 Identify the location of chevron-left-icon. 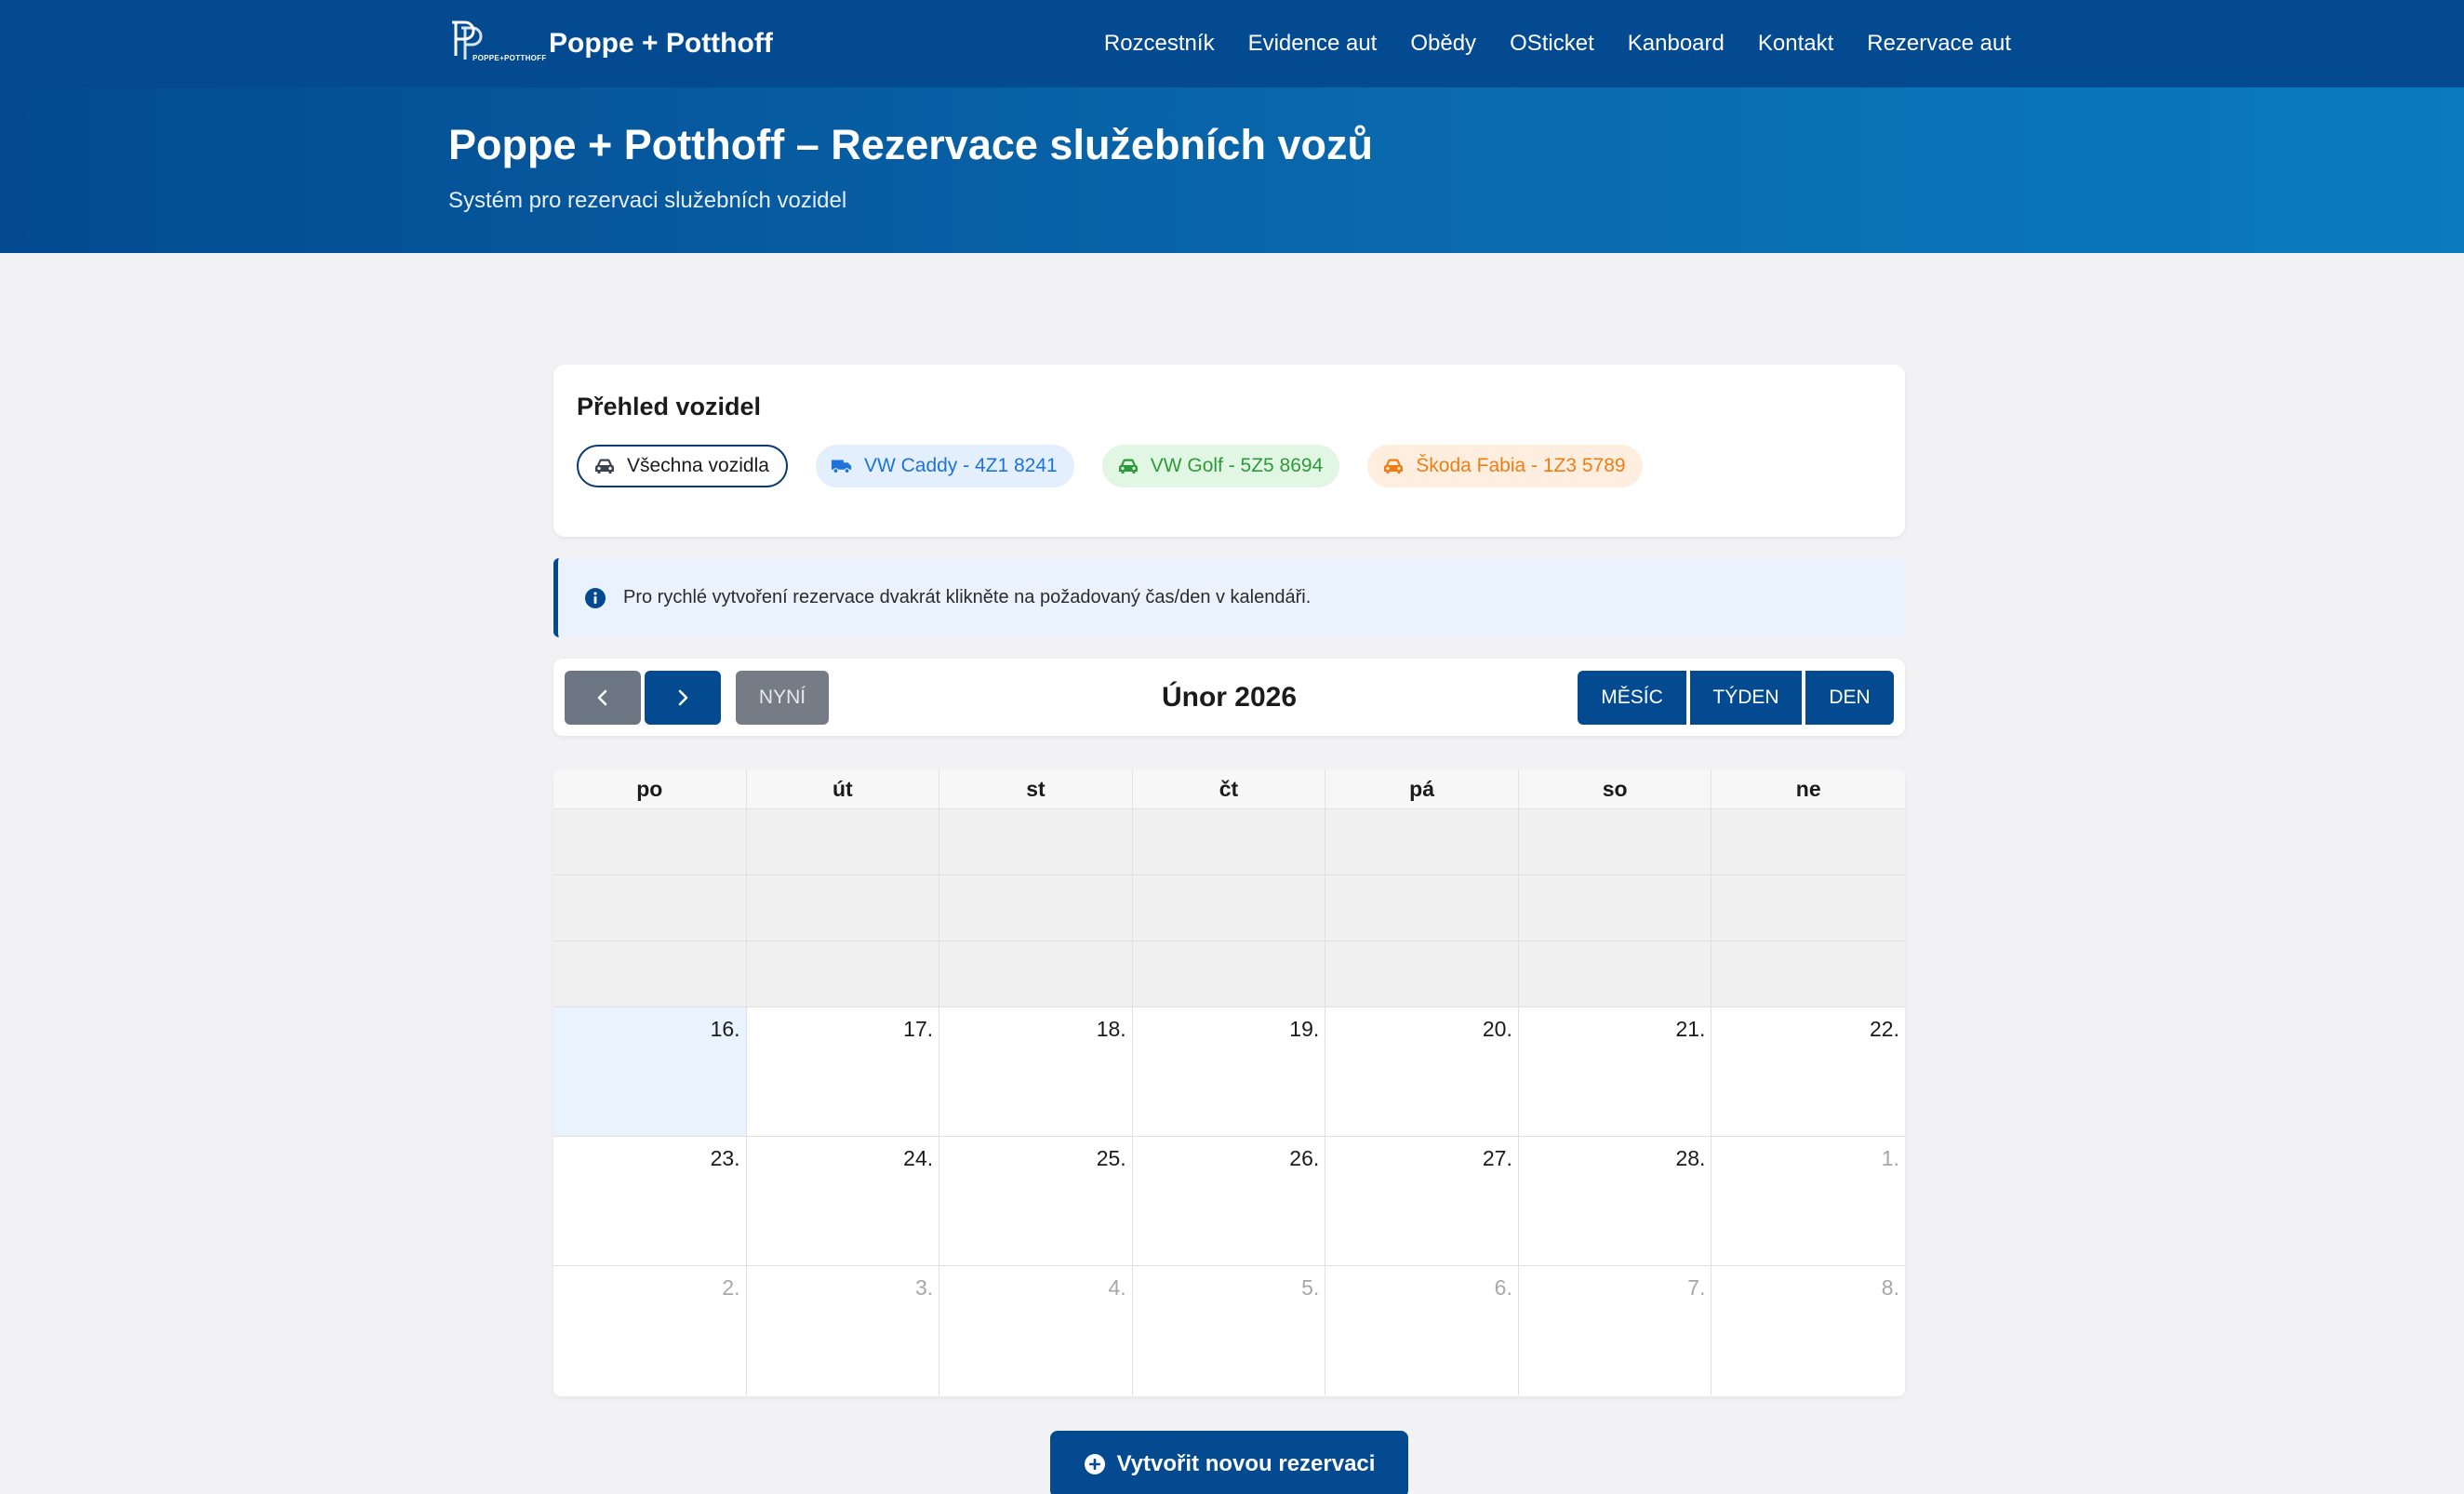
(602, 698).